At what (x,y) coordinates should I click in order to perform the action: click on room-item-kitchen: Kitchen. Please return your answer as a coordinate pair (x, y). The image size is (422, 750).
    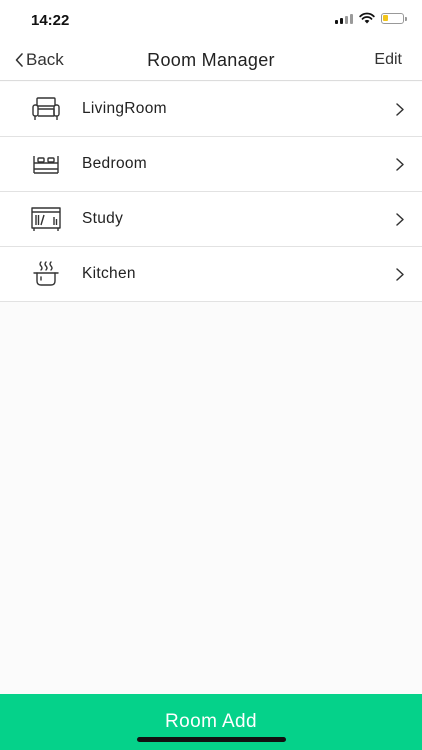
    Looking at the image, I should click on (211, 274).